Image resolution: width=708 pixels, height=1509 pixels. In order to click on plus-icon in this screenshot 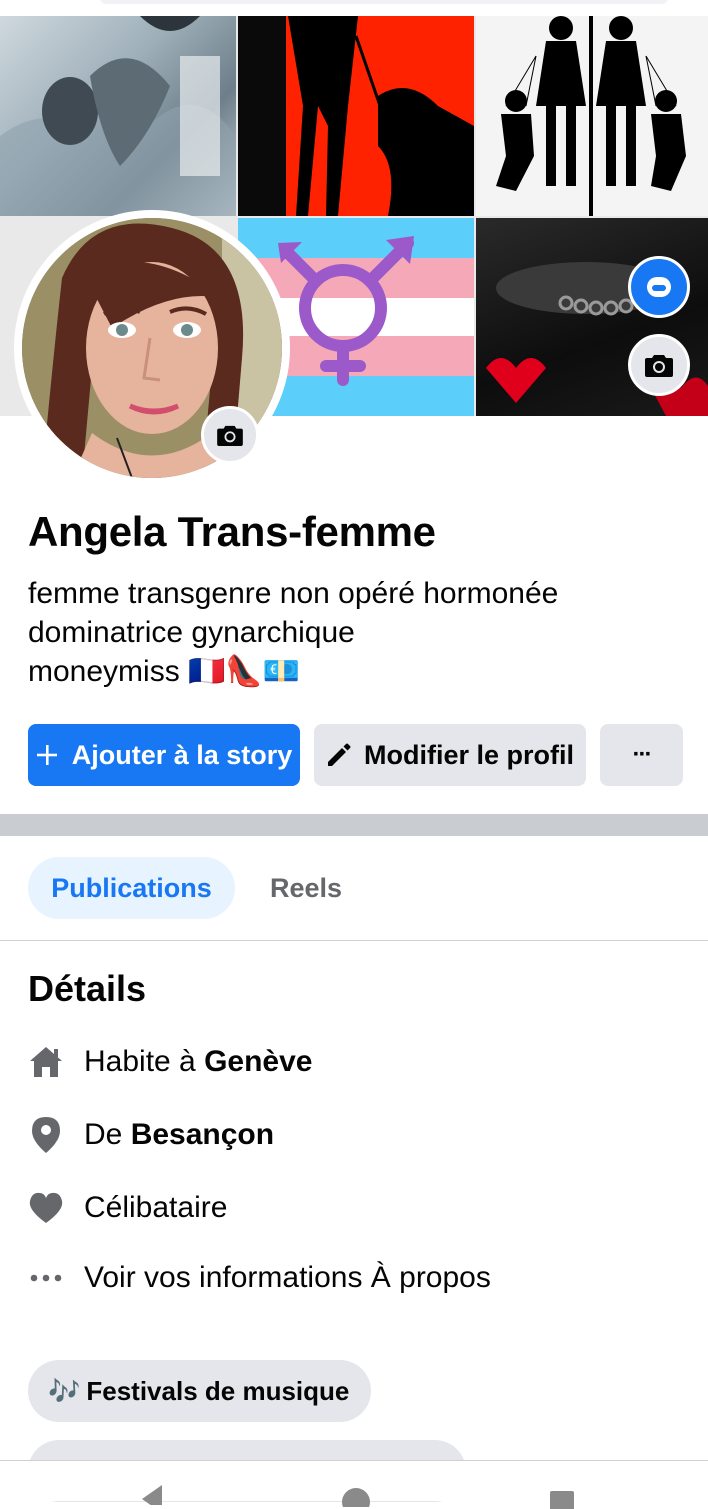, I will do `click(46, 755)`.